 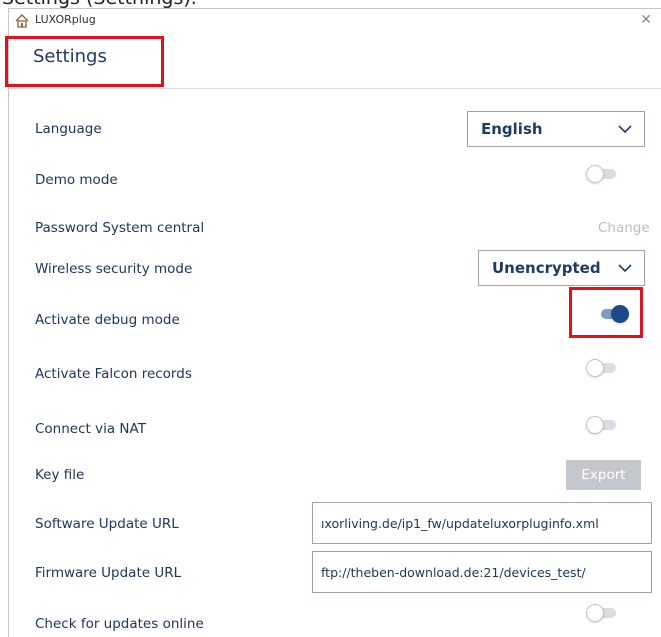 What do you see at coordinates (482, 572) in the screenshot?
I see `firmware-url-field` at bounding box center [482, 572].